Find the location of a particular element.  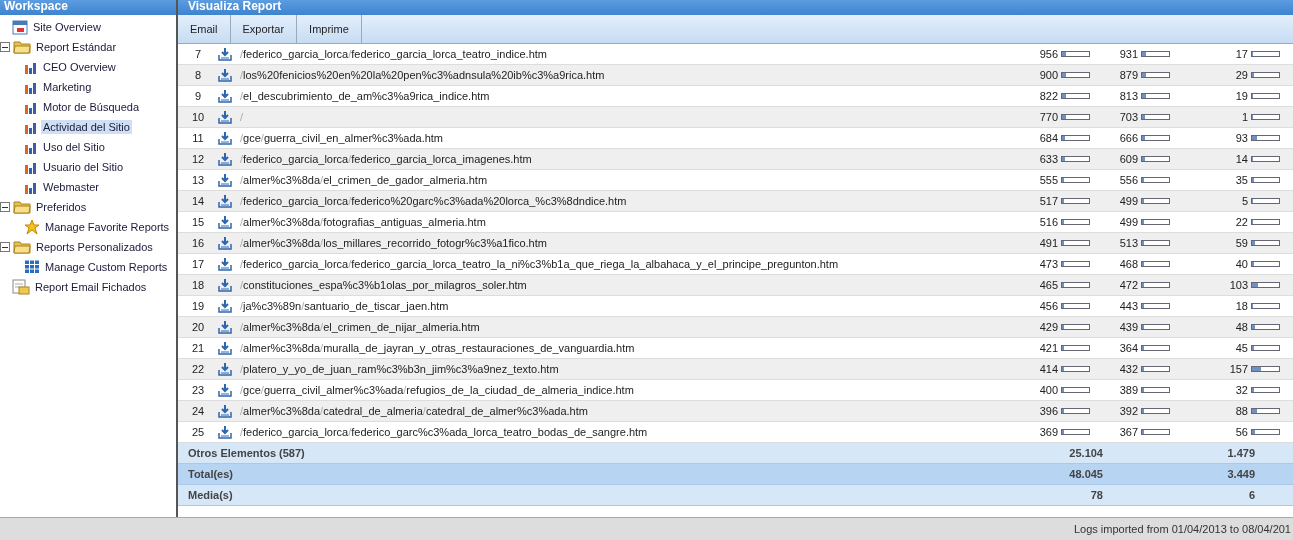

rank-cell-text: 13 is located at coordinates (198, 180).